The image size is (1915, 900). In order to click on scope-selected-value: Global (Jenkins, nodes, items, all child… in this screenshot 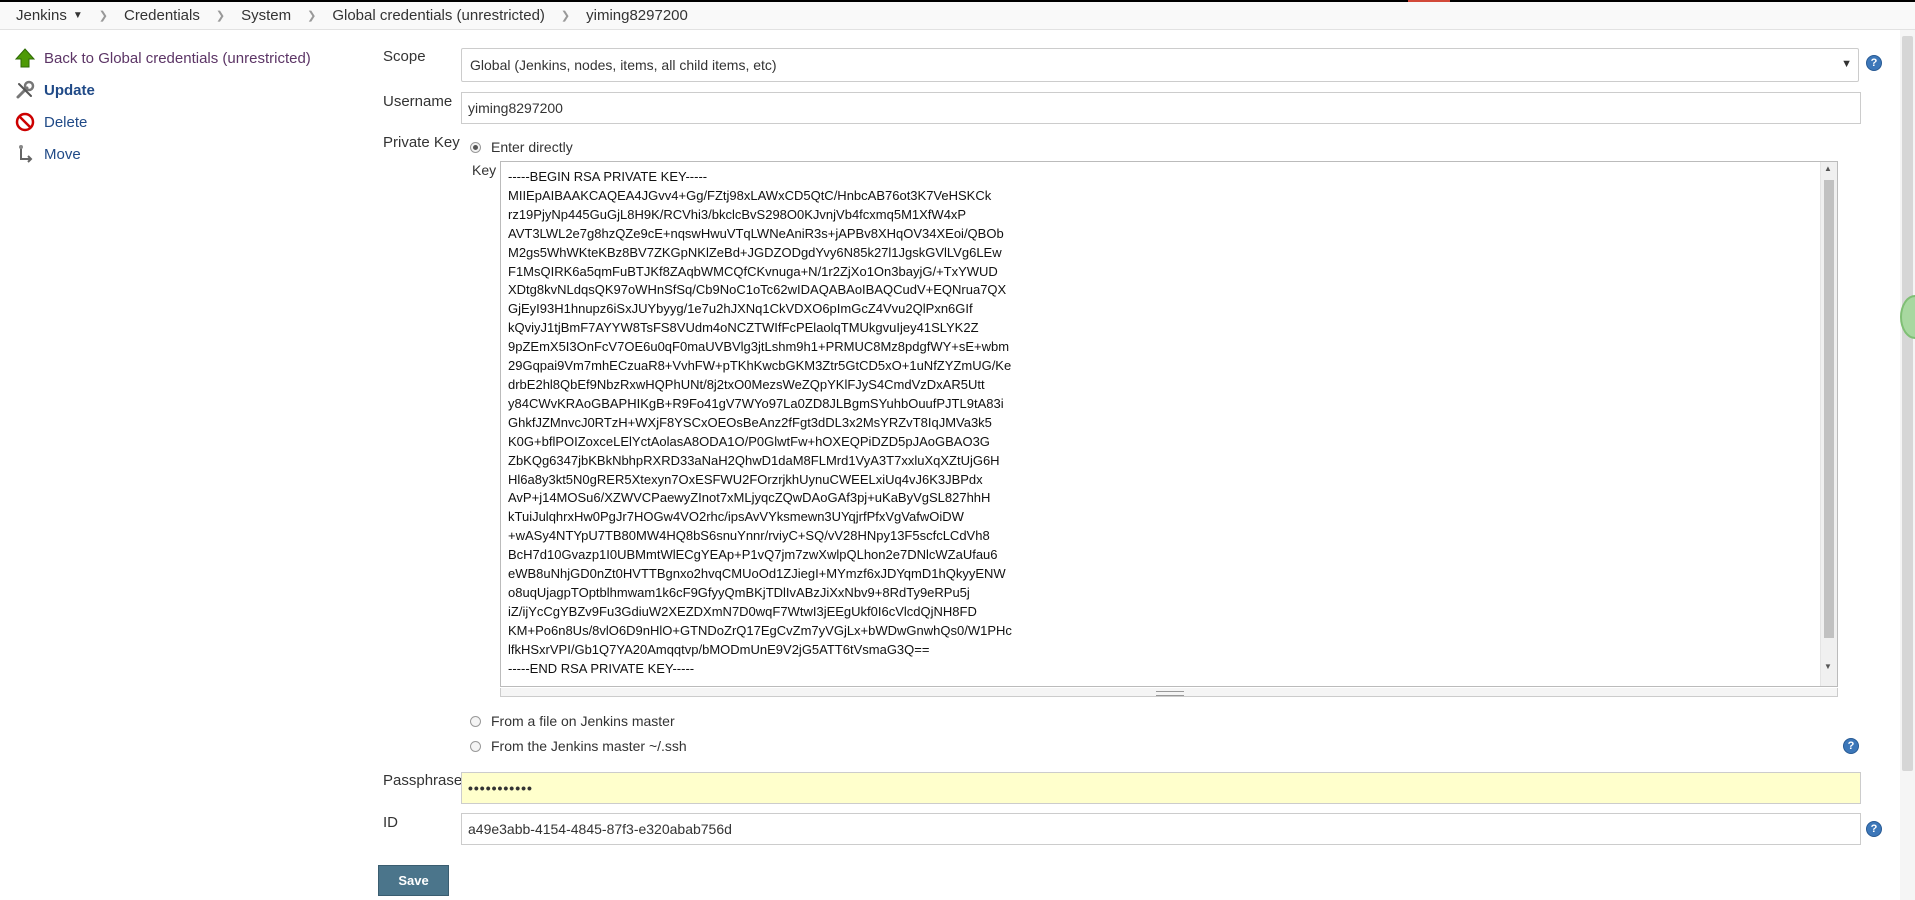, I will do `click(623, 65)`.